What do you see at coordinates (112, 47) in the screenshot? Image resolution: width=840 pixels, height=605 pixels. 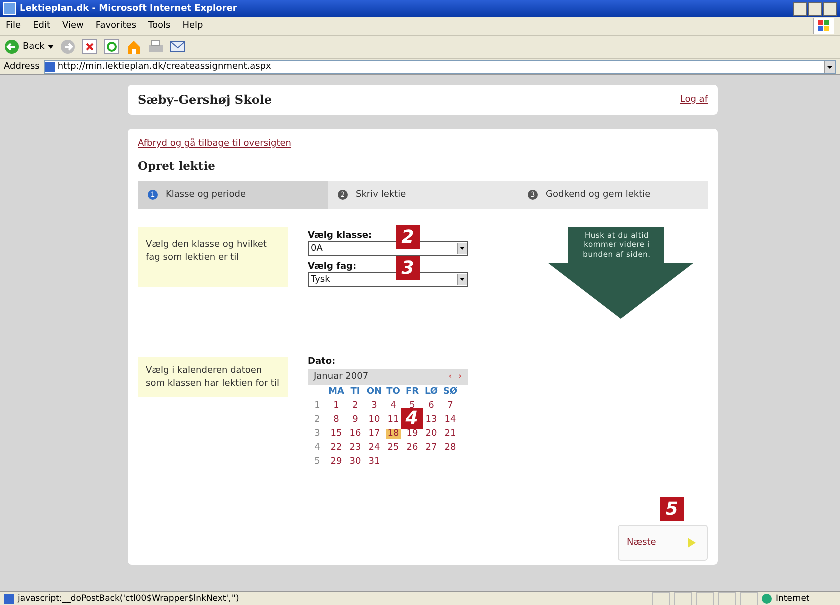 I see `refresh-icon` at bounding box center [112, 47].